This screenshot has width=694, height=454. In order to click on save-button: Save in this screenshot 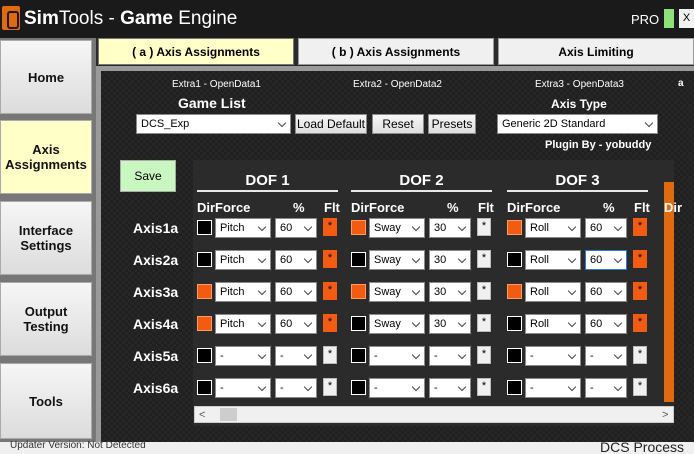, I will do `click(148, 176)`.